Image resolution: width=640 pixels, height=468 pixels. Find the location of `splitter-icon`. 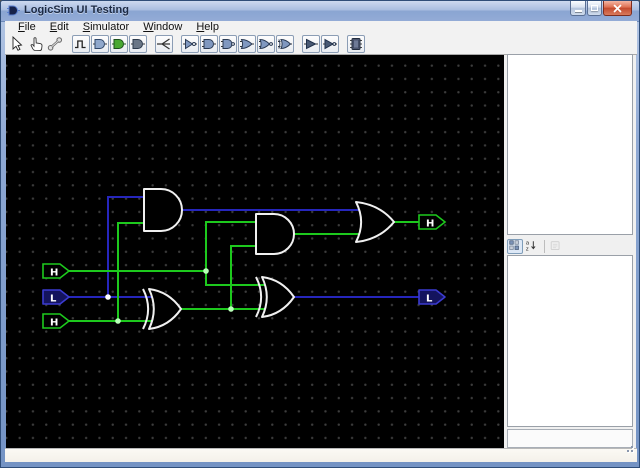

splitter-icon is located at coordinates (163, 44).